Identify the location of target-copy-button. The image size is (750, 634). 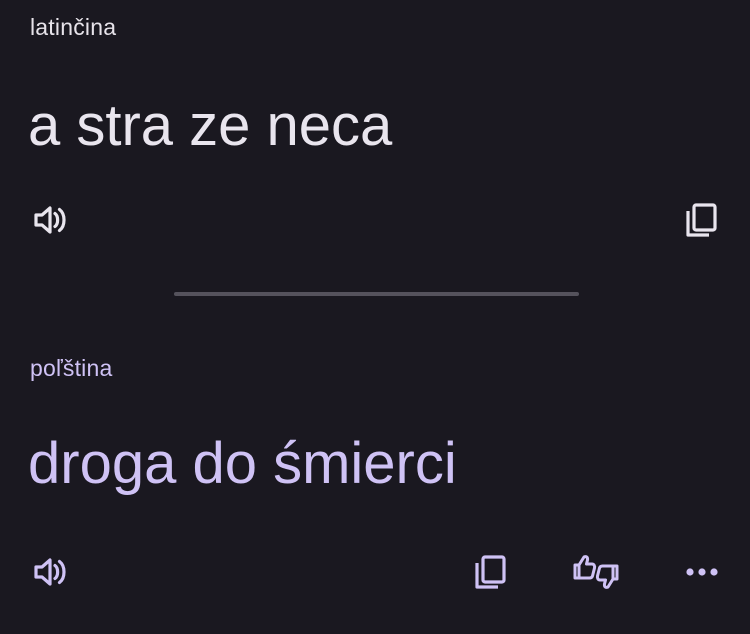
(490, 572).